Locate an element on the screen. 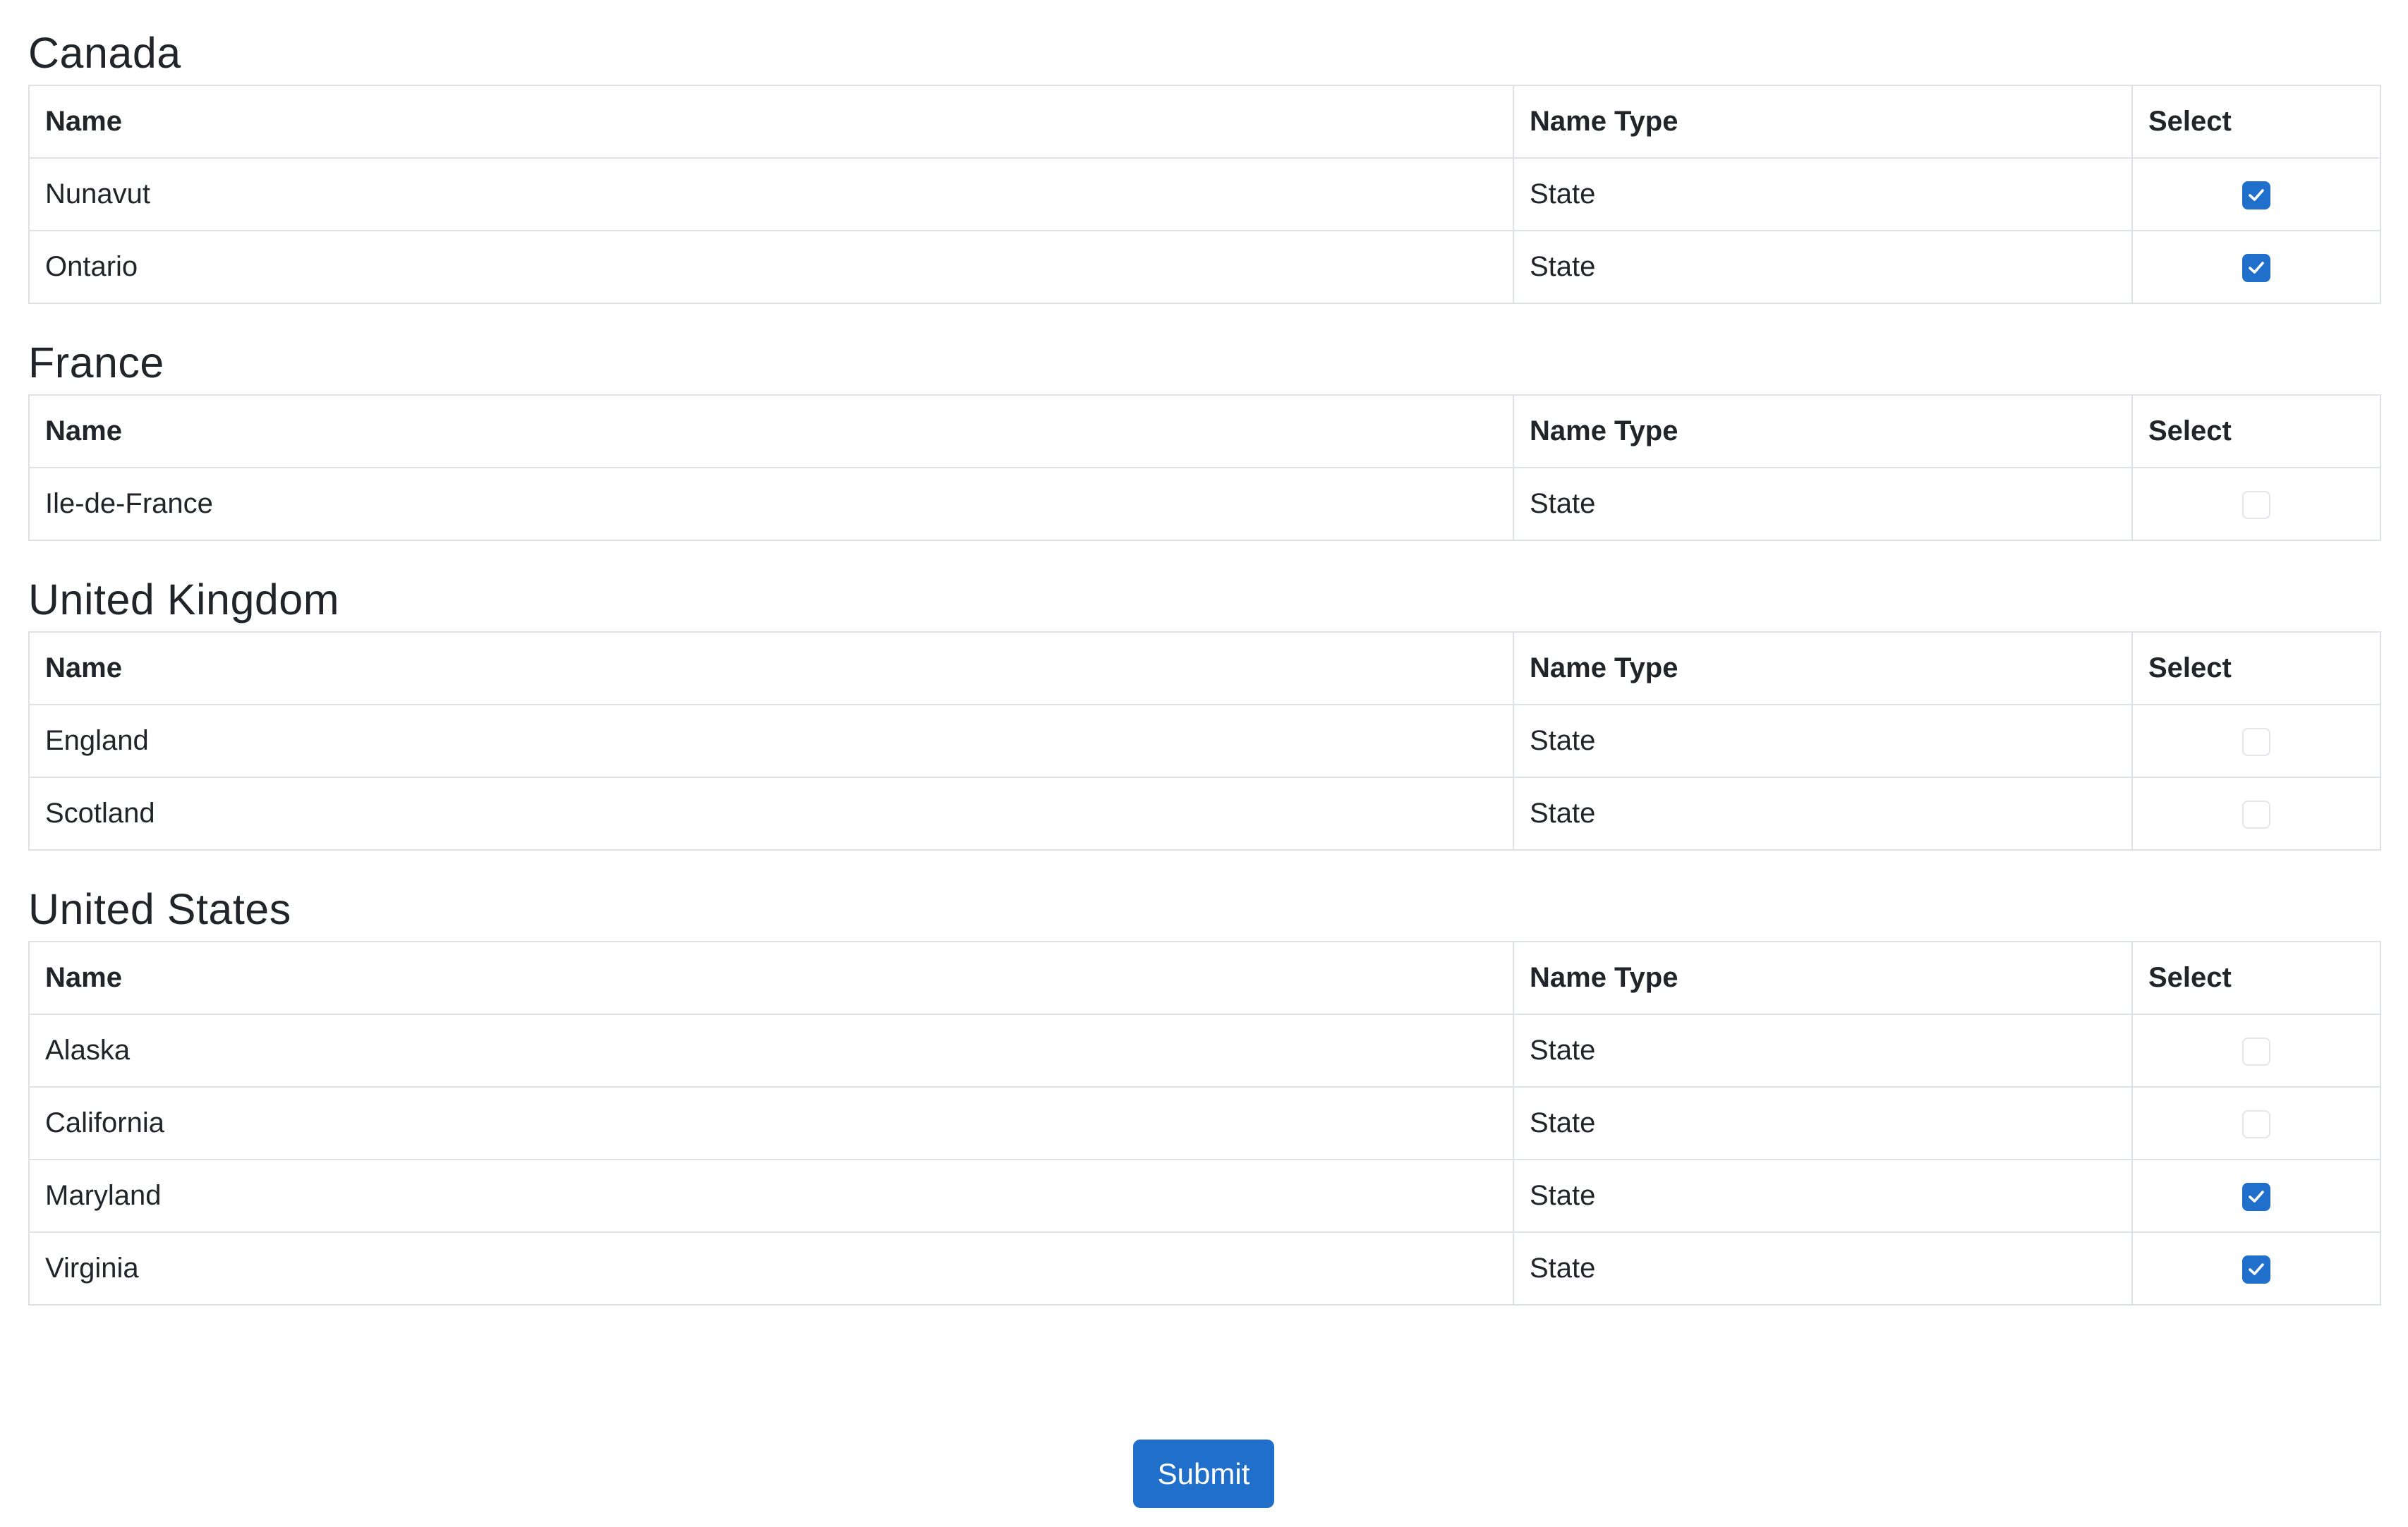 The height and width of the screenshot is (1527, 2408). name-cell: Scotland is located at coordinates (771, 814).